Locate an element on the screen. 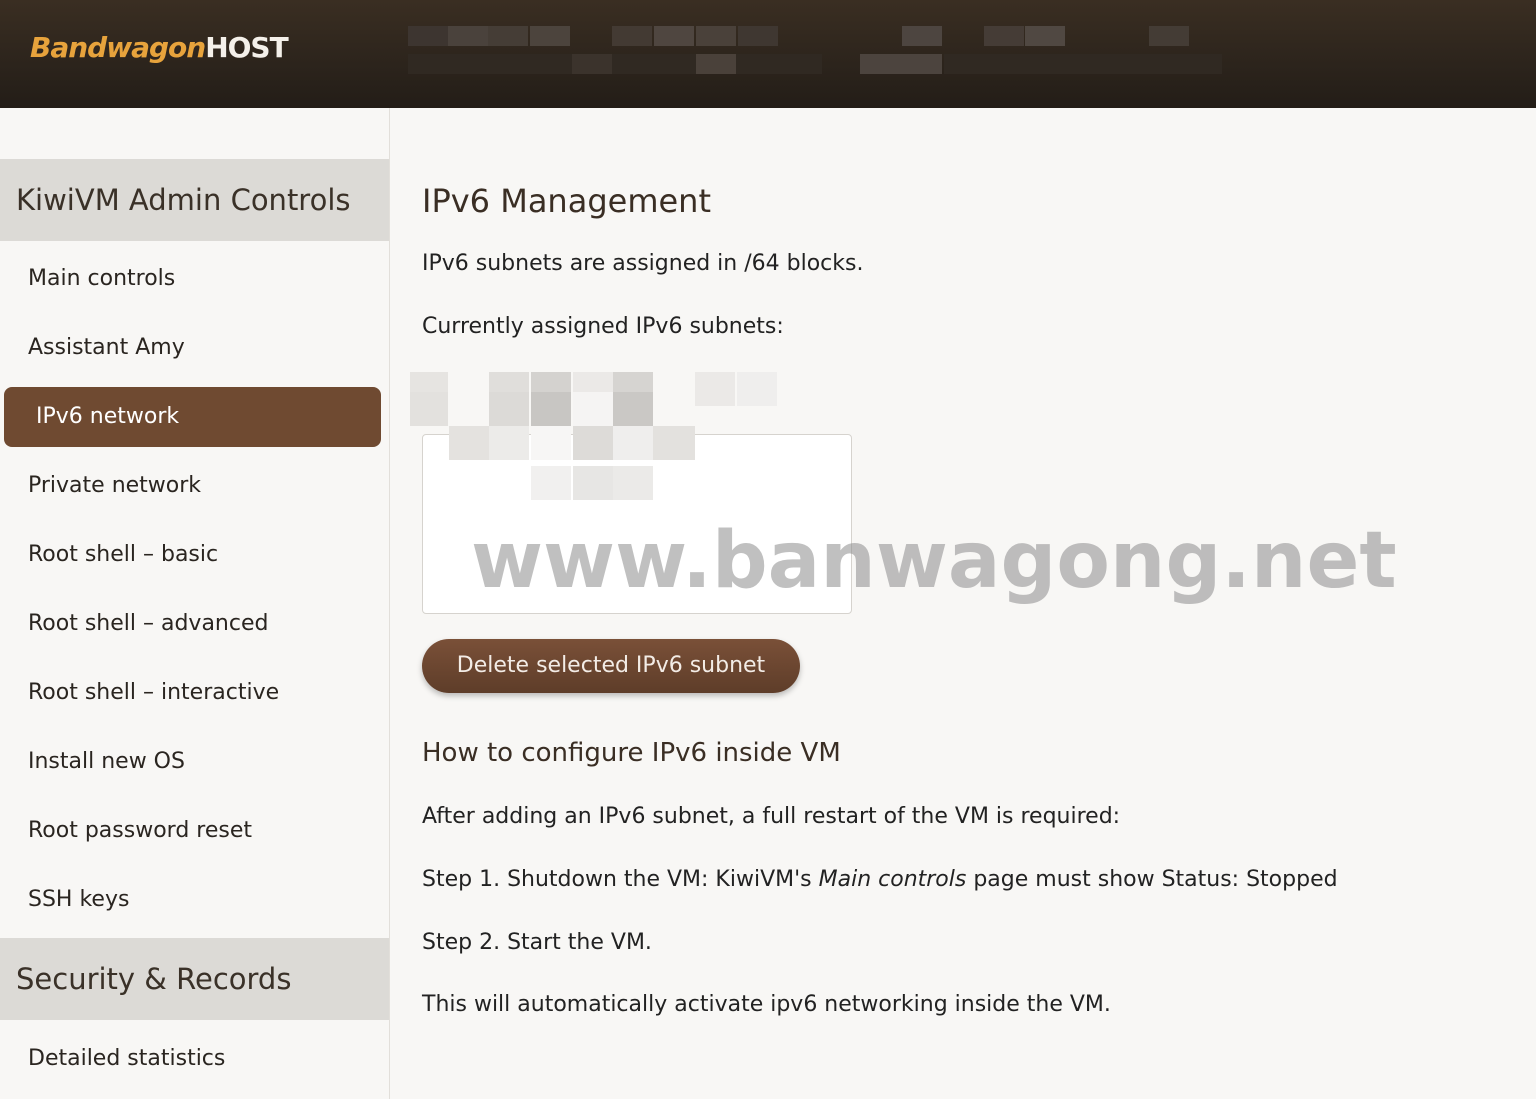 The image size is (1536, 1099). bandwagonhost-logo: BandwagonHOST is located at coordinates (159, 48).